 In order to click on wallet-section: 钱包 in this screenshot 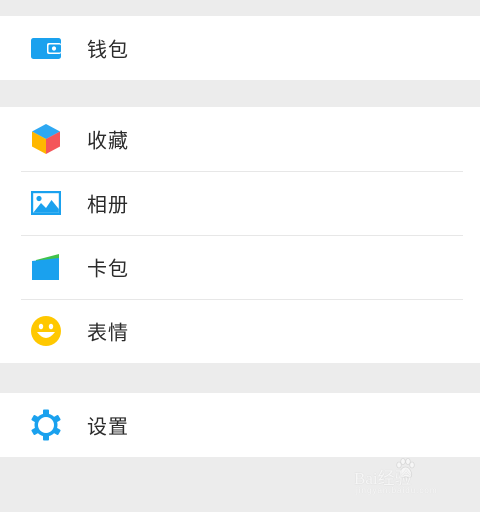, I will do `click(240, 48)`.